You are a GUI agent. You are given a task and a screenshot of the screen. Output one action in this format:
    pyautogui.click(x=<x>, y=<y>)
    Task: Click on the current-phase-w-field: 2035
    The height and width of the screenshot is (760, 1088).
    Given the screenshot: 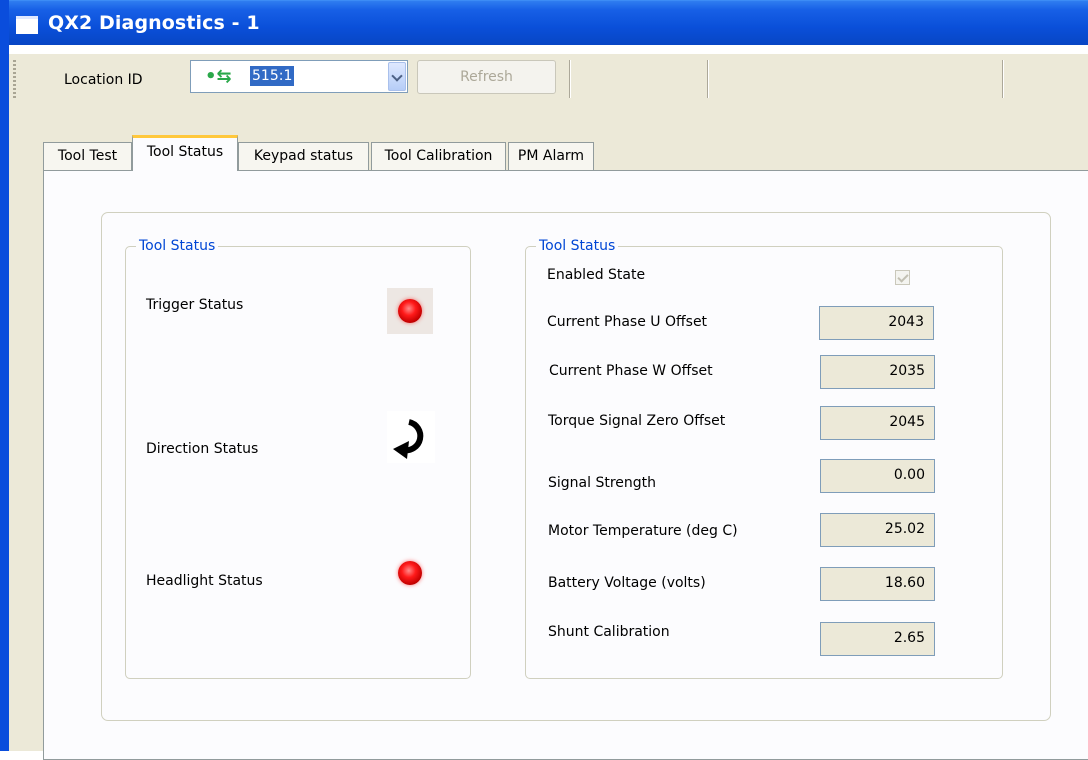 What is the action you would take?
    pyautogui.click(x=877, y=372)
    